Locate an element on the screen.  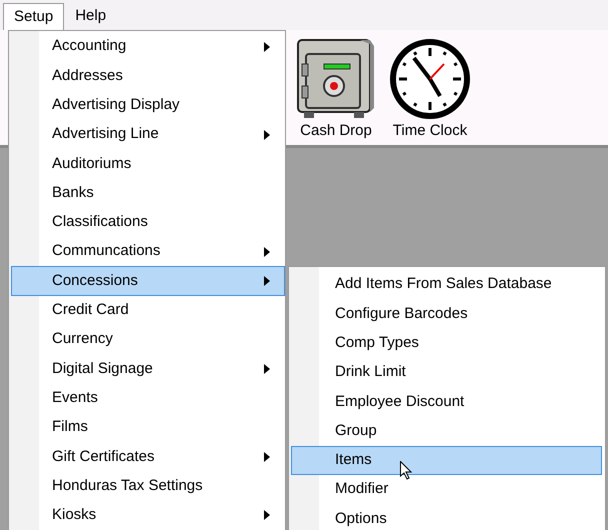
menu-item: Modifier is located at coordinates (446, 489).